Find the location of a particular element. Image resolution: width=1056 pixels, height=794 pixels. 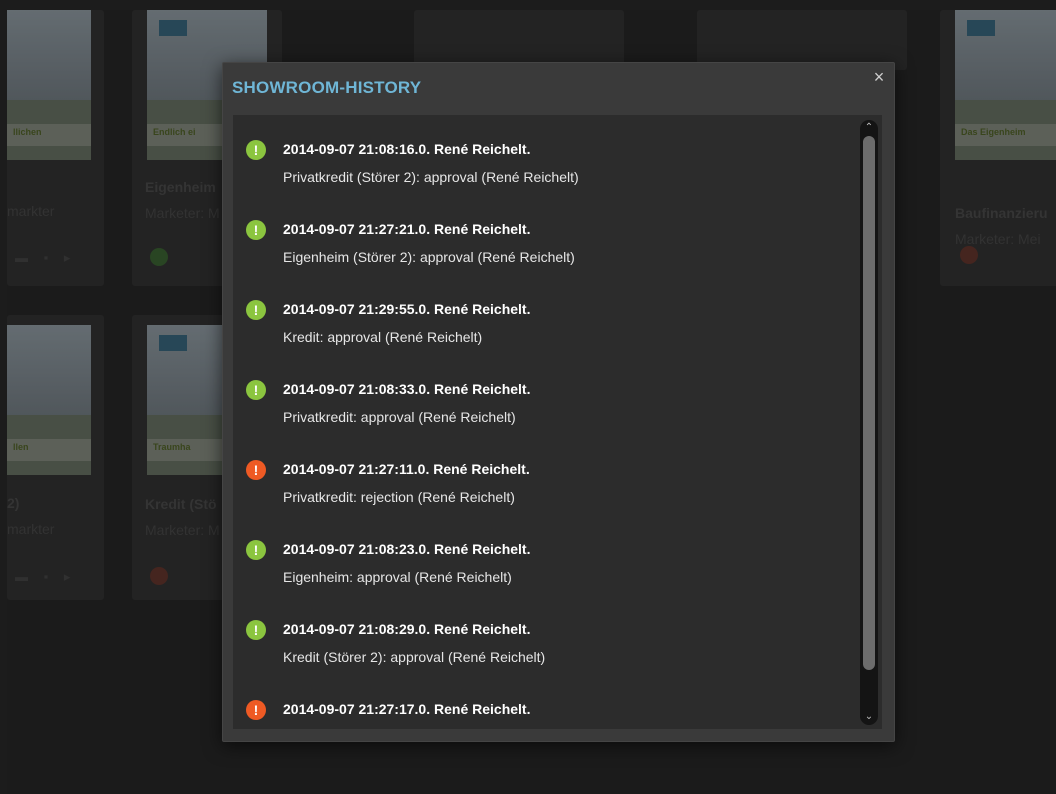

entry-detail: Privatkredit: rejection (René Reichelt) is located at coordinates (399, 497).